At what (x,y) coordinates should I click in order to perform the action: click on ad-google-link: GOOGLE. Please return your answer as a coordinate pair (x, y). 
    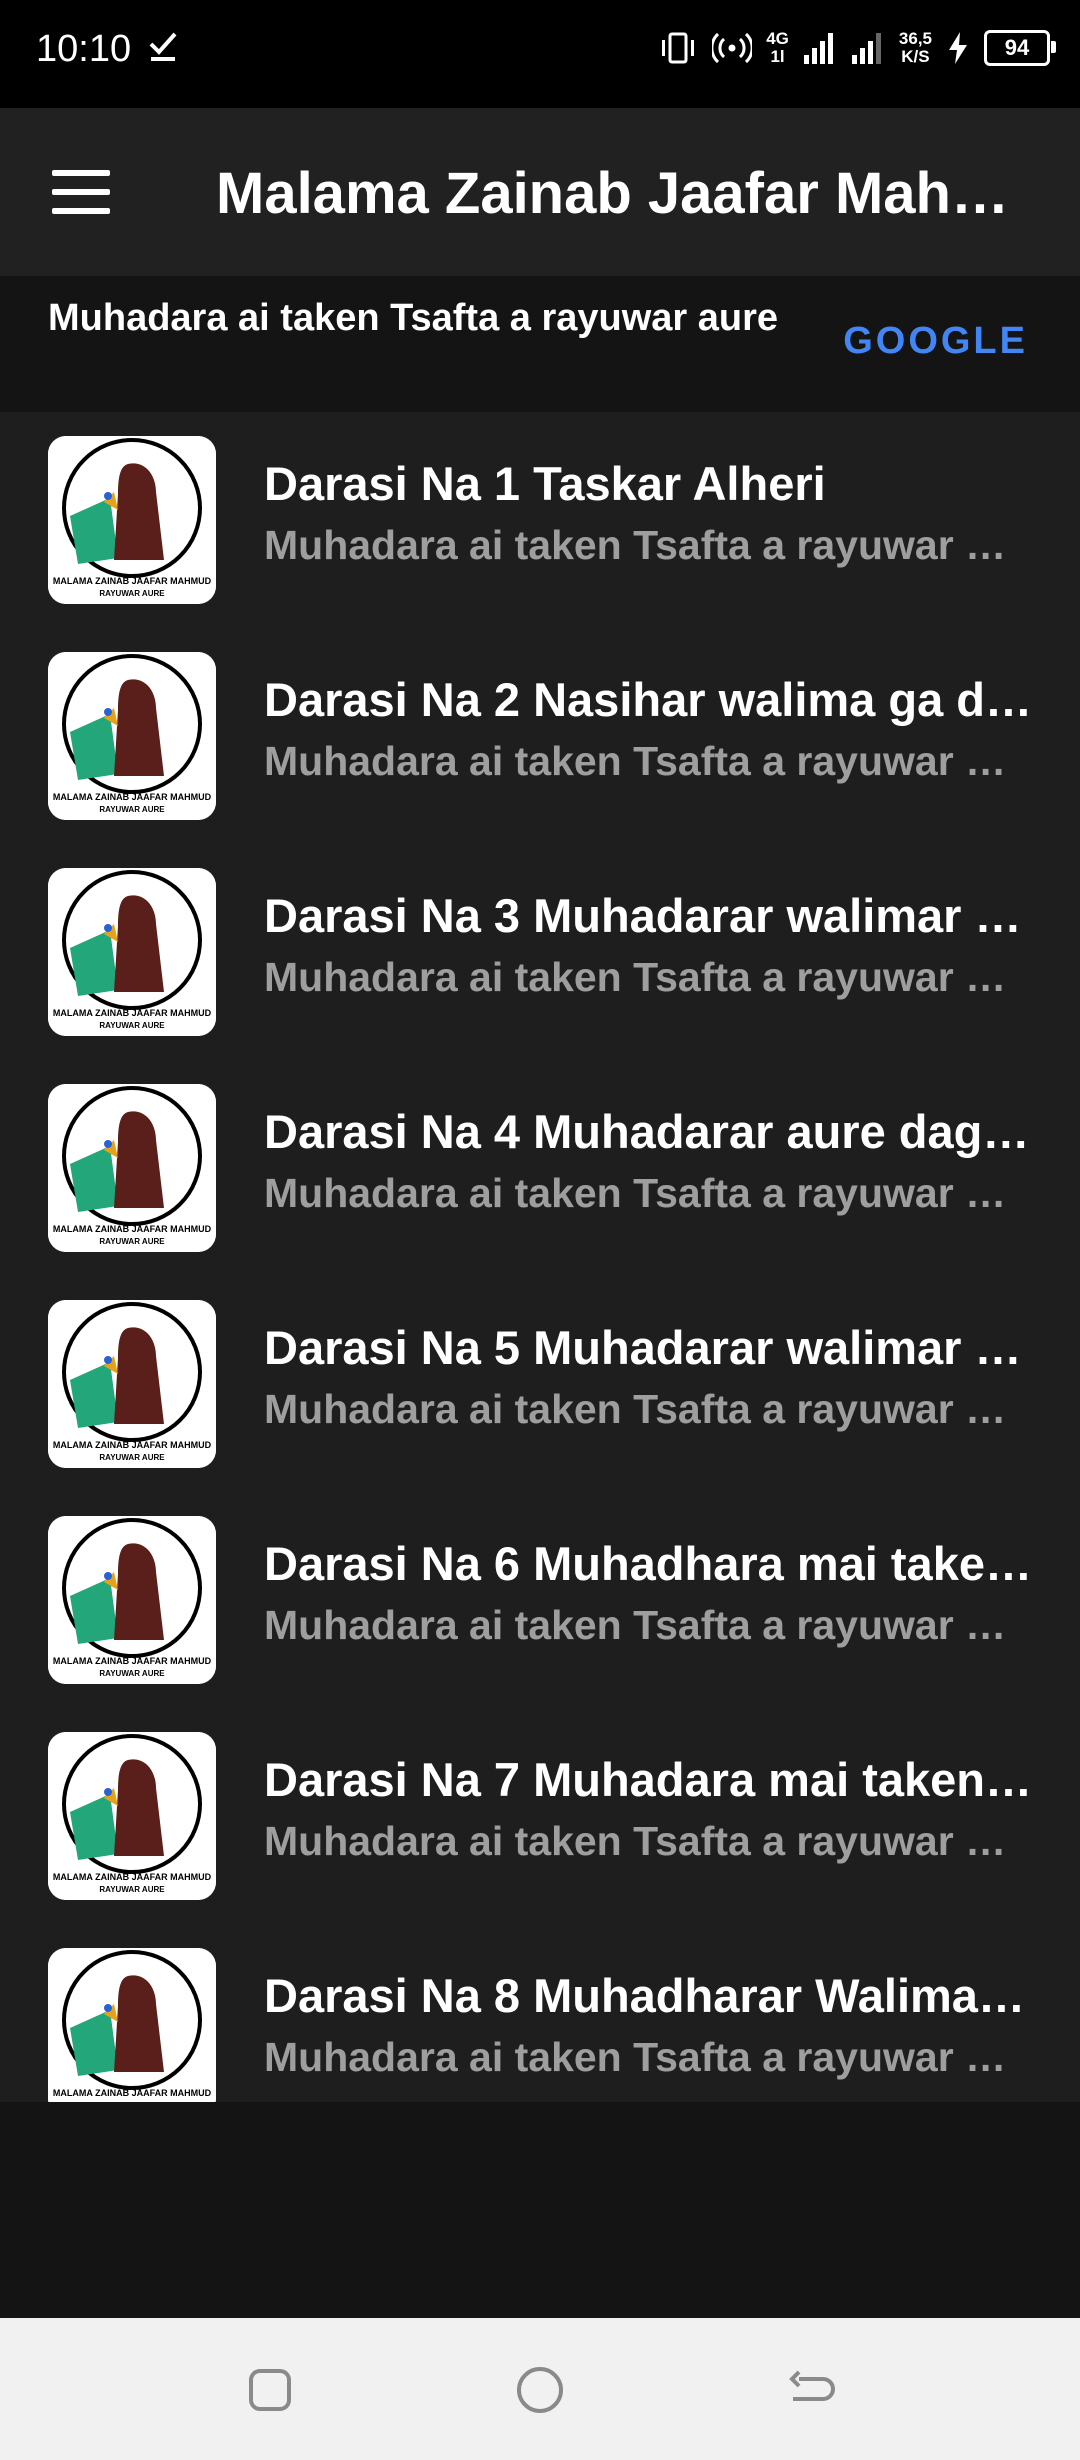
    Looking at the image, I should click on (935, 341).